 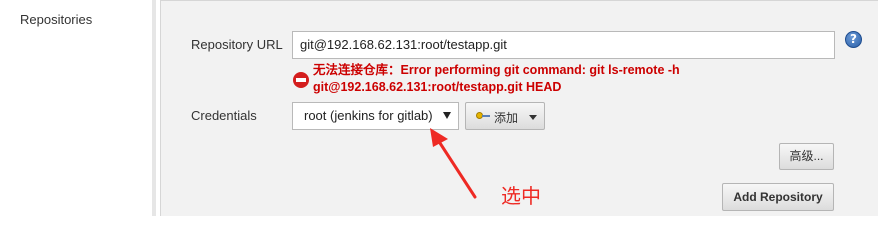 I want to click on error-message-line2: git@192.168.62.131:root/testapp.git HEAD, so click(x=437, y=87).